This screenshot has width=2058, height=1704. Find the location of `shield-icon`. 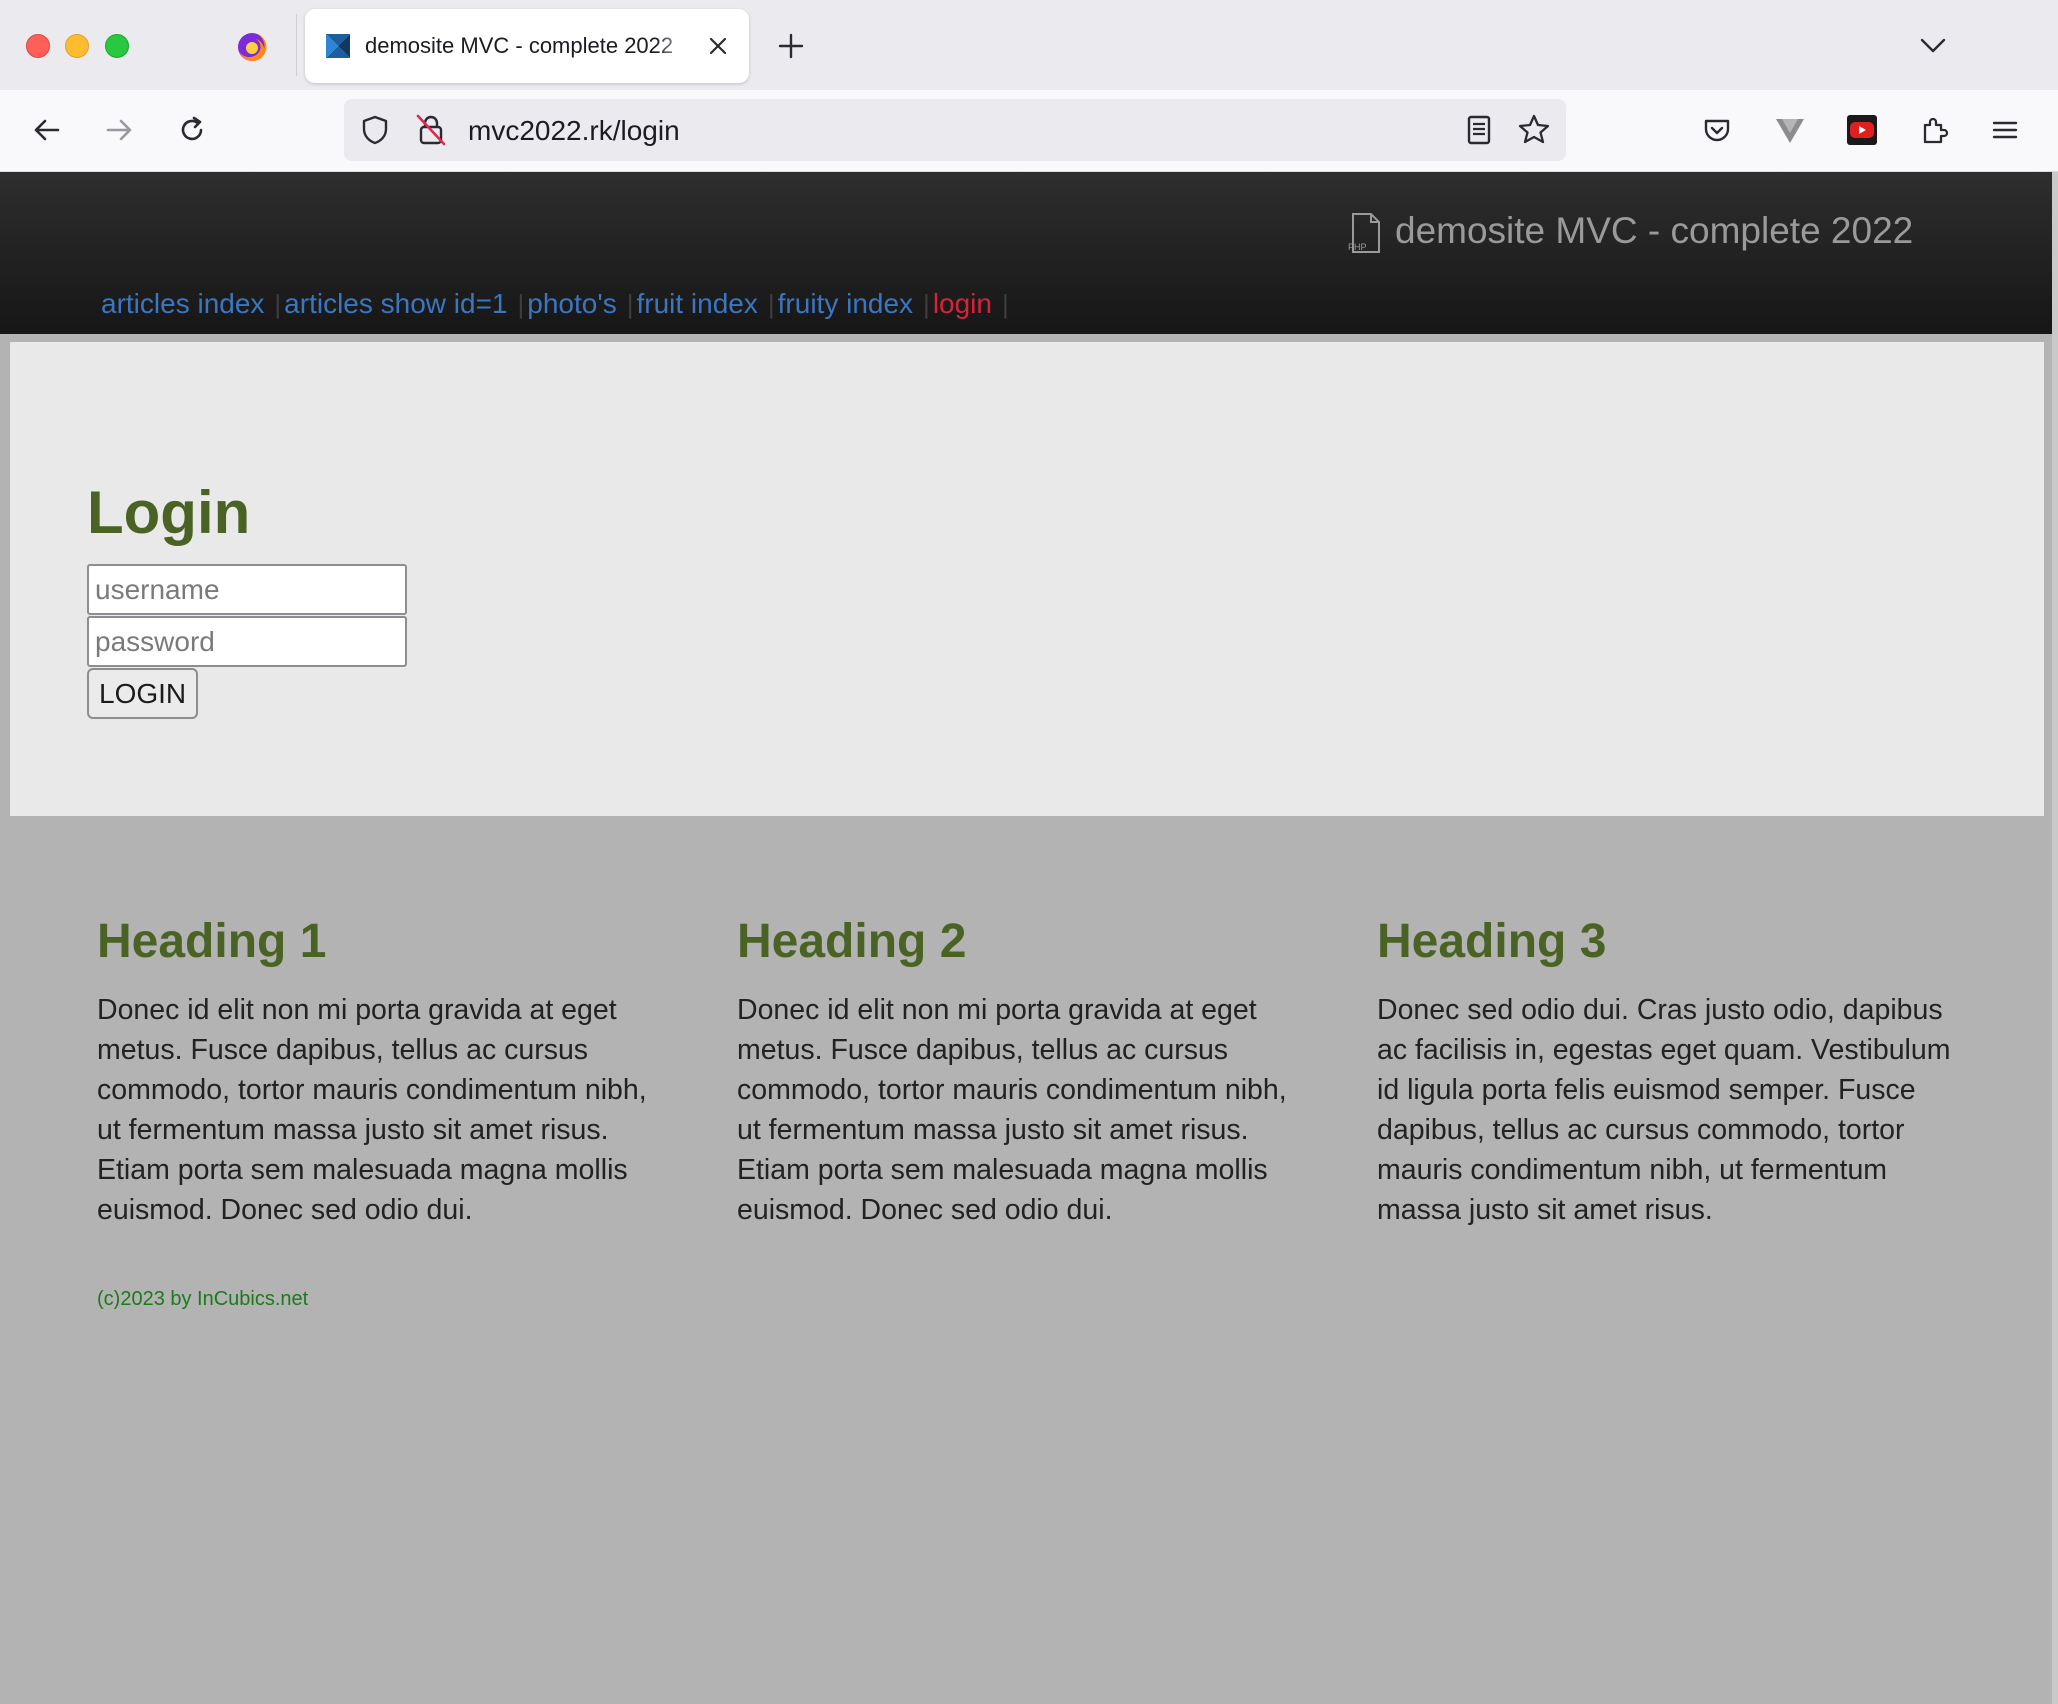

shield-icon is located at coordinates (375, 130).